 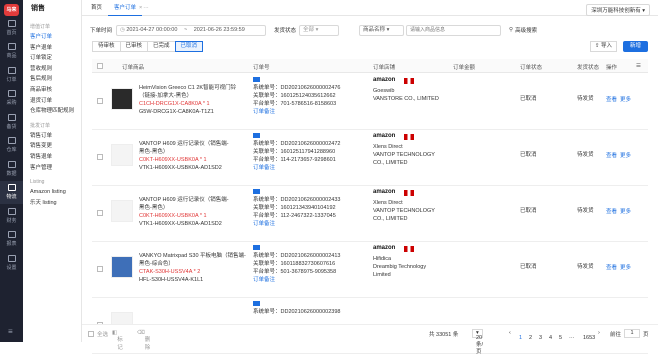 What do you see at coordinates (11, 169) in the screenshot?
I see `rail-item-6: 数据` at bounding box center [11, 169].